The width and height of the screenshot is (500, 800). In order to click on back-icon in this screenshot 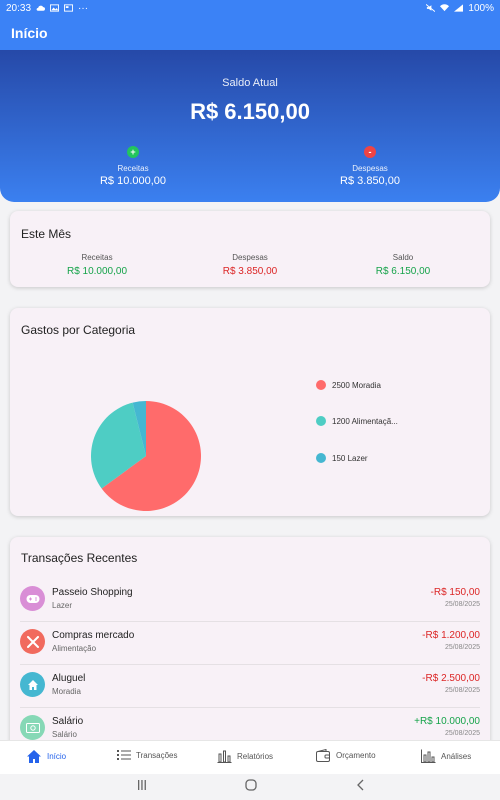, I will do `click(361, 785)`.